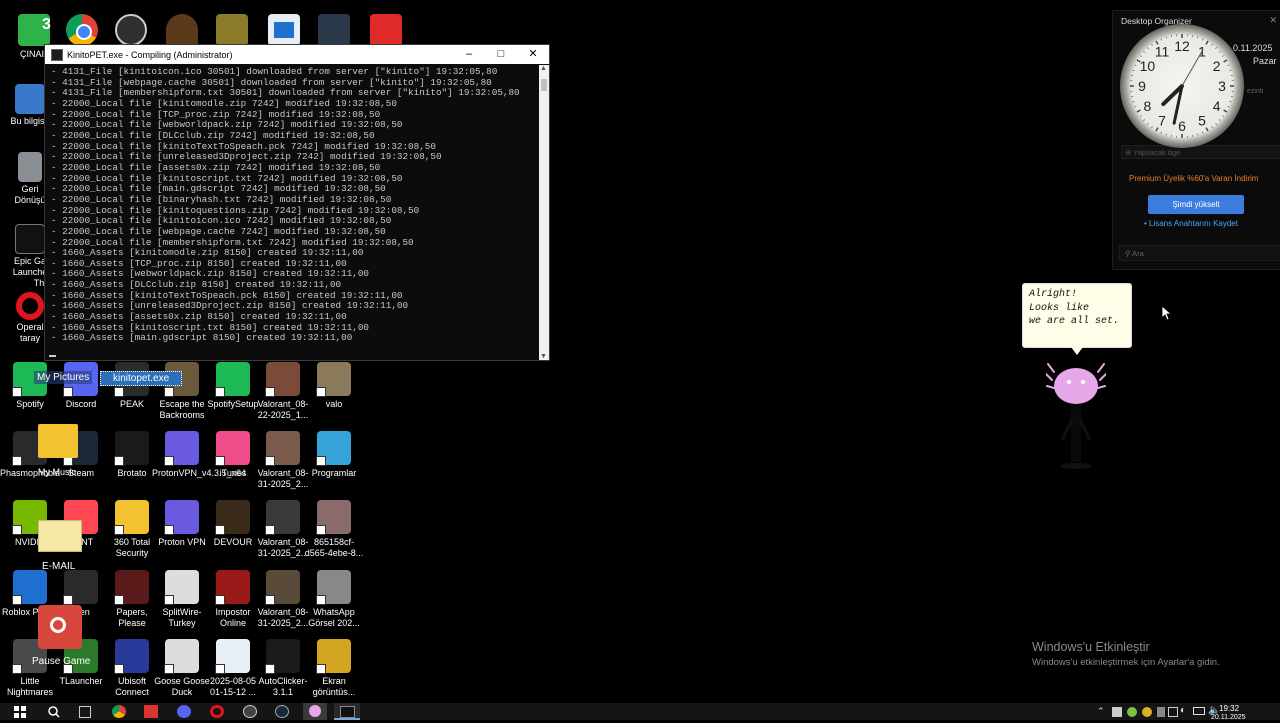  I want to click on promo-text: Premium Üyelik %60'a Varan İndirim, so click(1193, 178).